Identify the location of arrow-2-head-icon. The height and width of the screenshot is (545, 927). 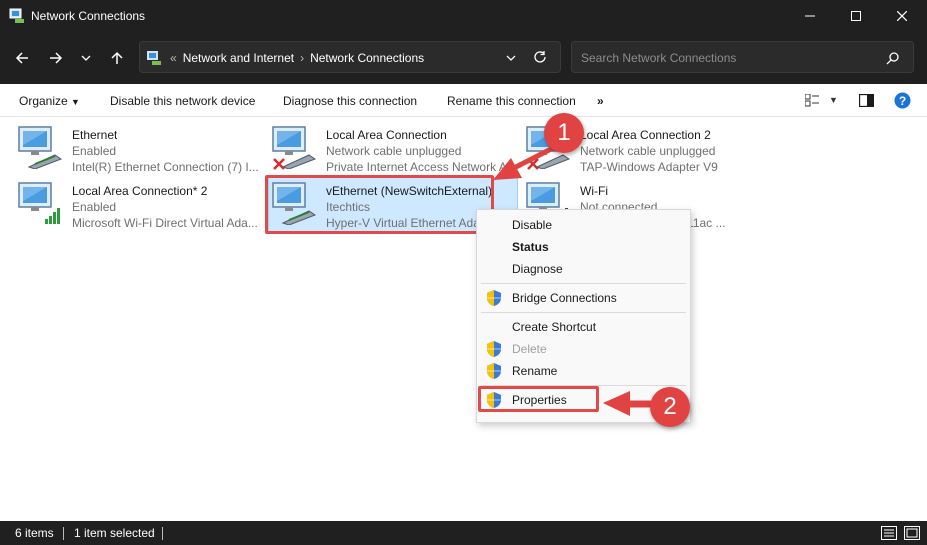
(616, 403).